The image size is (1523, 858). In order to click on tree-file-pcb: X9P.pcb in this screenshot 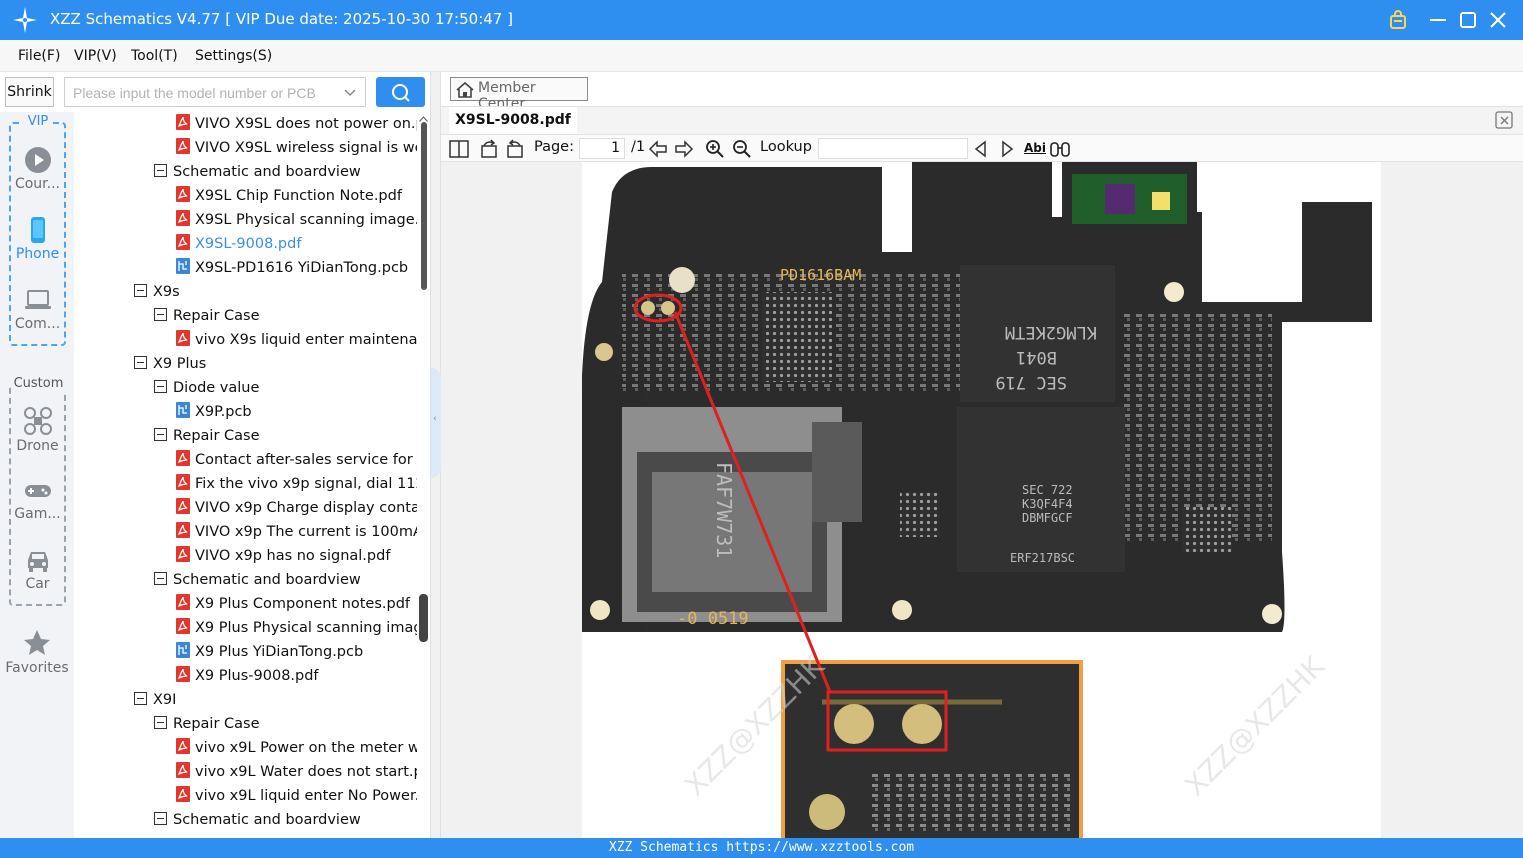, I will do `click(214, 413)`.